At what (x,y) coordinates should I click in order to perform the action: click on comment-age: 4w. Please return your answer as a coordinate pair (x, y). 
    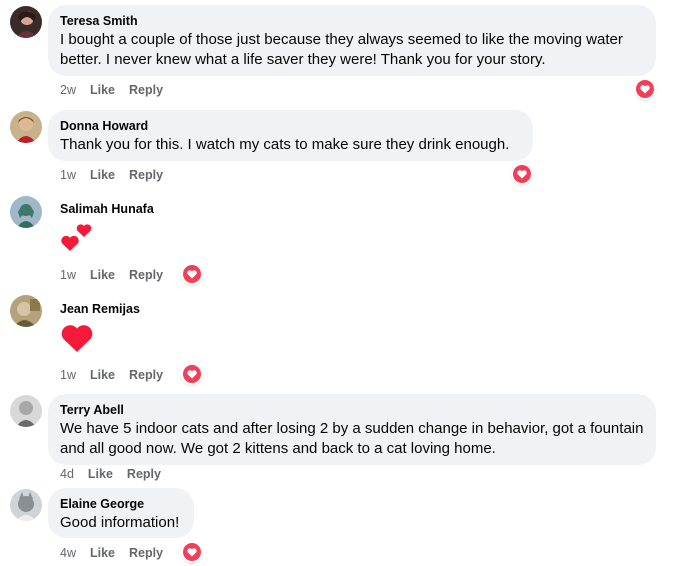
    Looking at the image, I should click on (68, 553).